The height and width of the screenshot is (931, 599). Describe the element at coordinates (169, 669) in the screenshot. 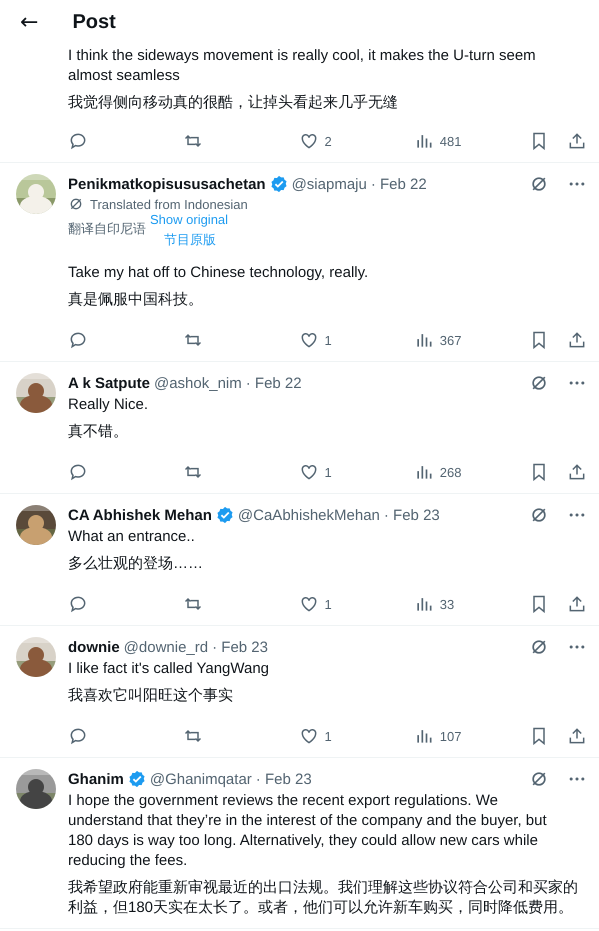

I see `post-text: I like fact it's called YangWang` at that location.